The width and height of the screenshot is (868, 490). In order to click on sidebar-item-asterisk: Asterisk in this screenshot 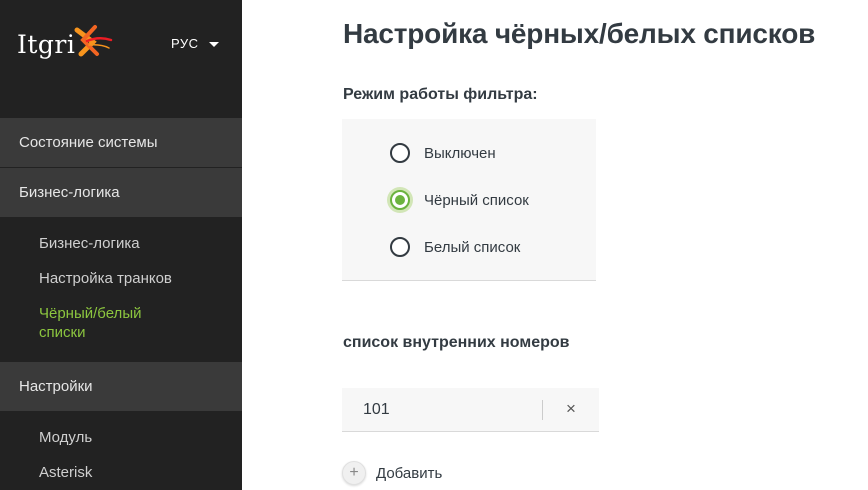, I will do `click(65, 472)`.